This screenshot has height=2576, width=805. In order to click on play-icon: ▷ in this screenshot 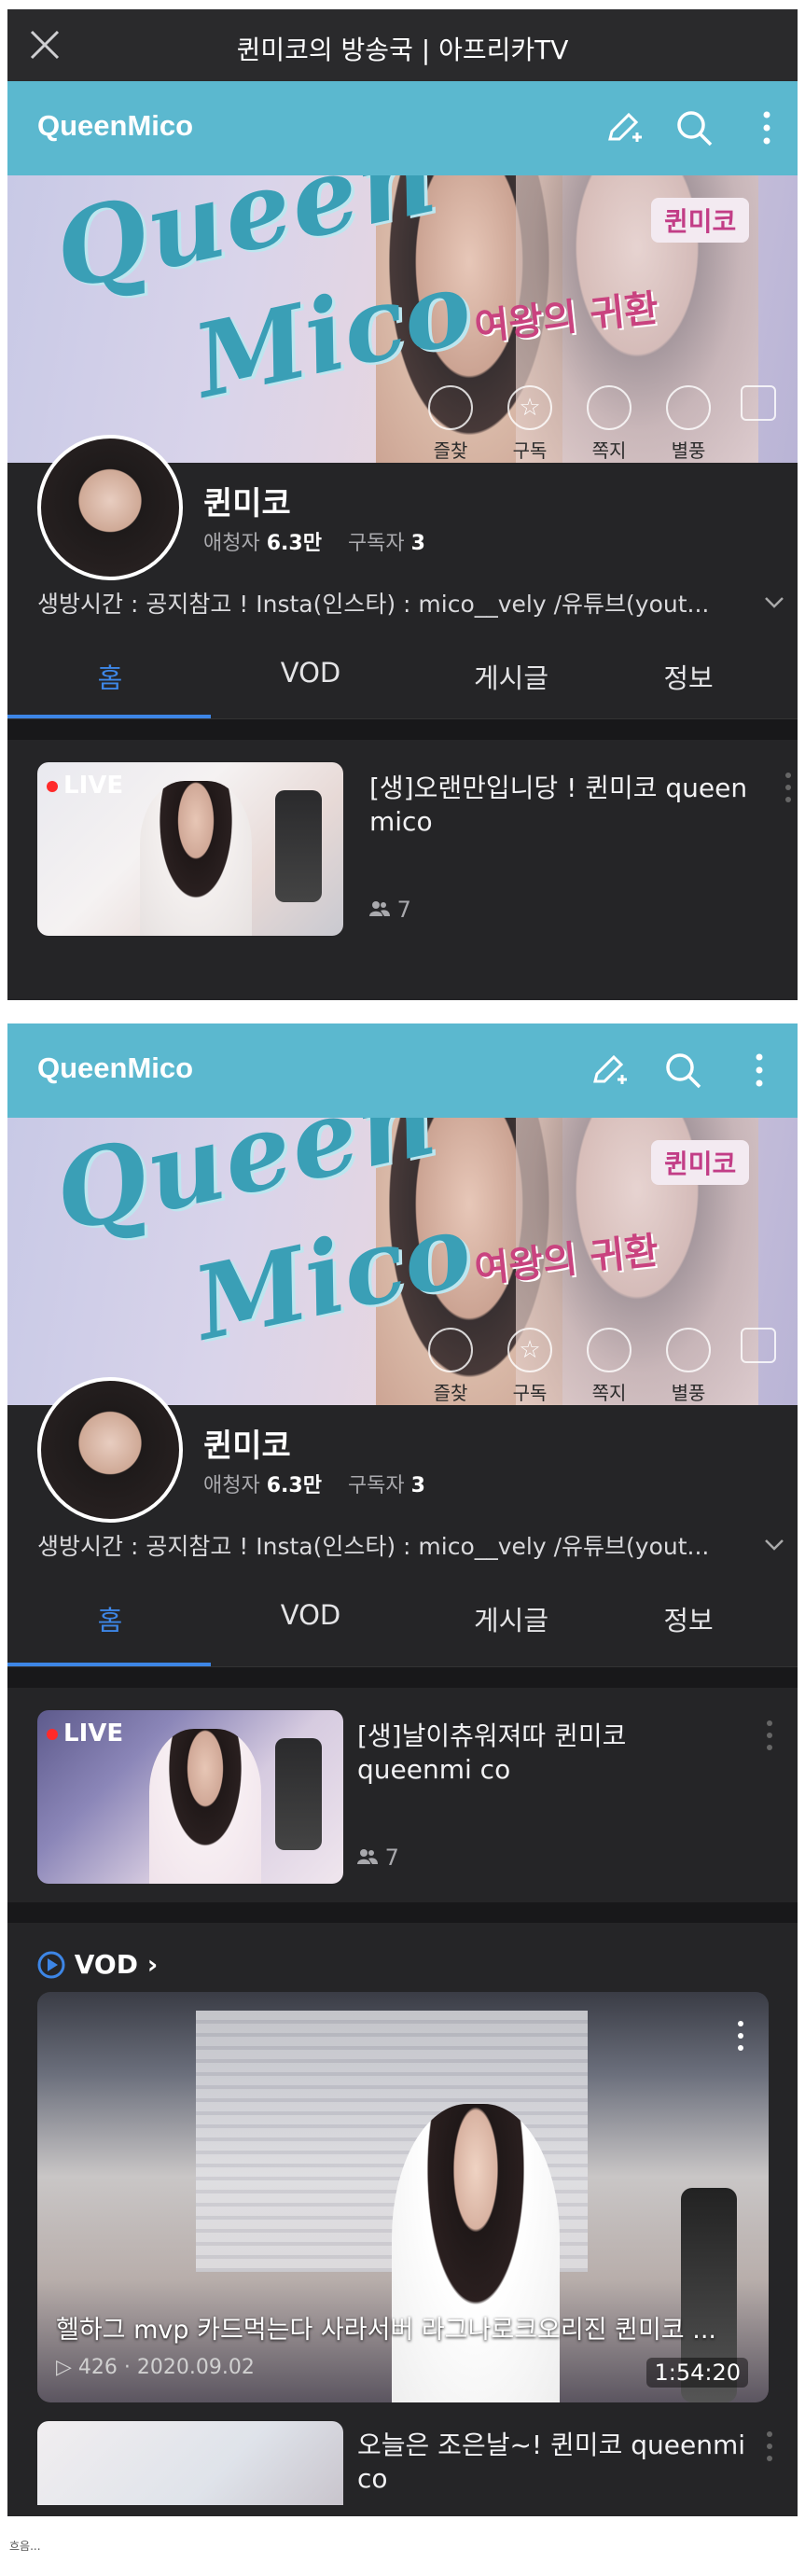, I will do `click(64, 2367)`.